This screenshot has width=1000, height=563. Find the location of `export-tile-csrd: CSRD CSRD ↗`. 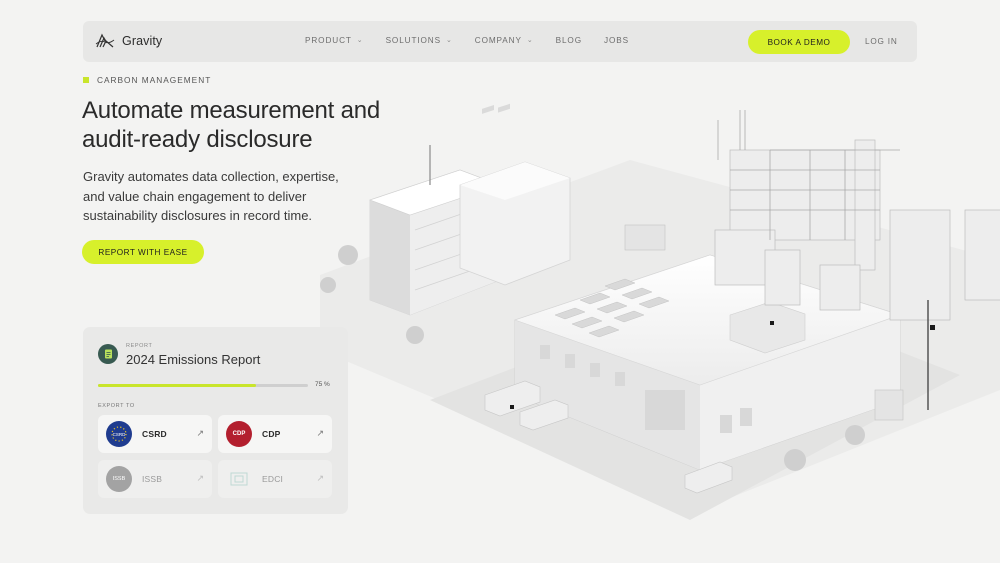

export-tile-csrd: CSRD CSRD ↗ is located at coordinates (155, 434).